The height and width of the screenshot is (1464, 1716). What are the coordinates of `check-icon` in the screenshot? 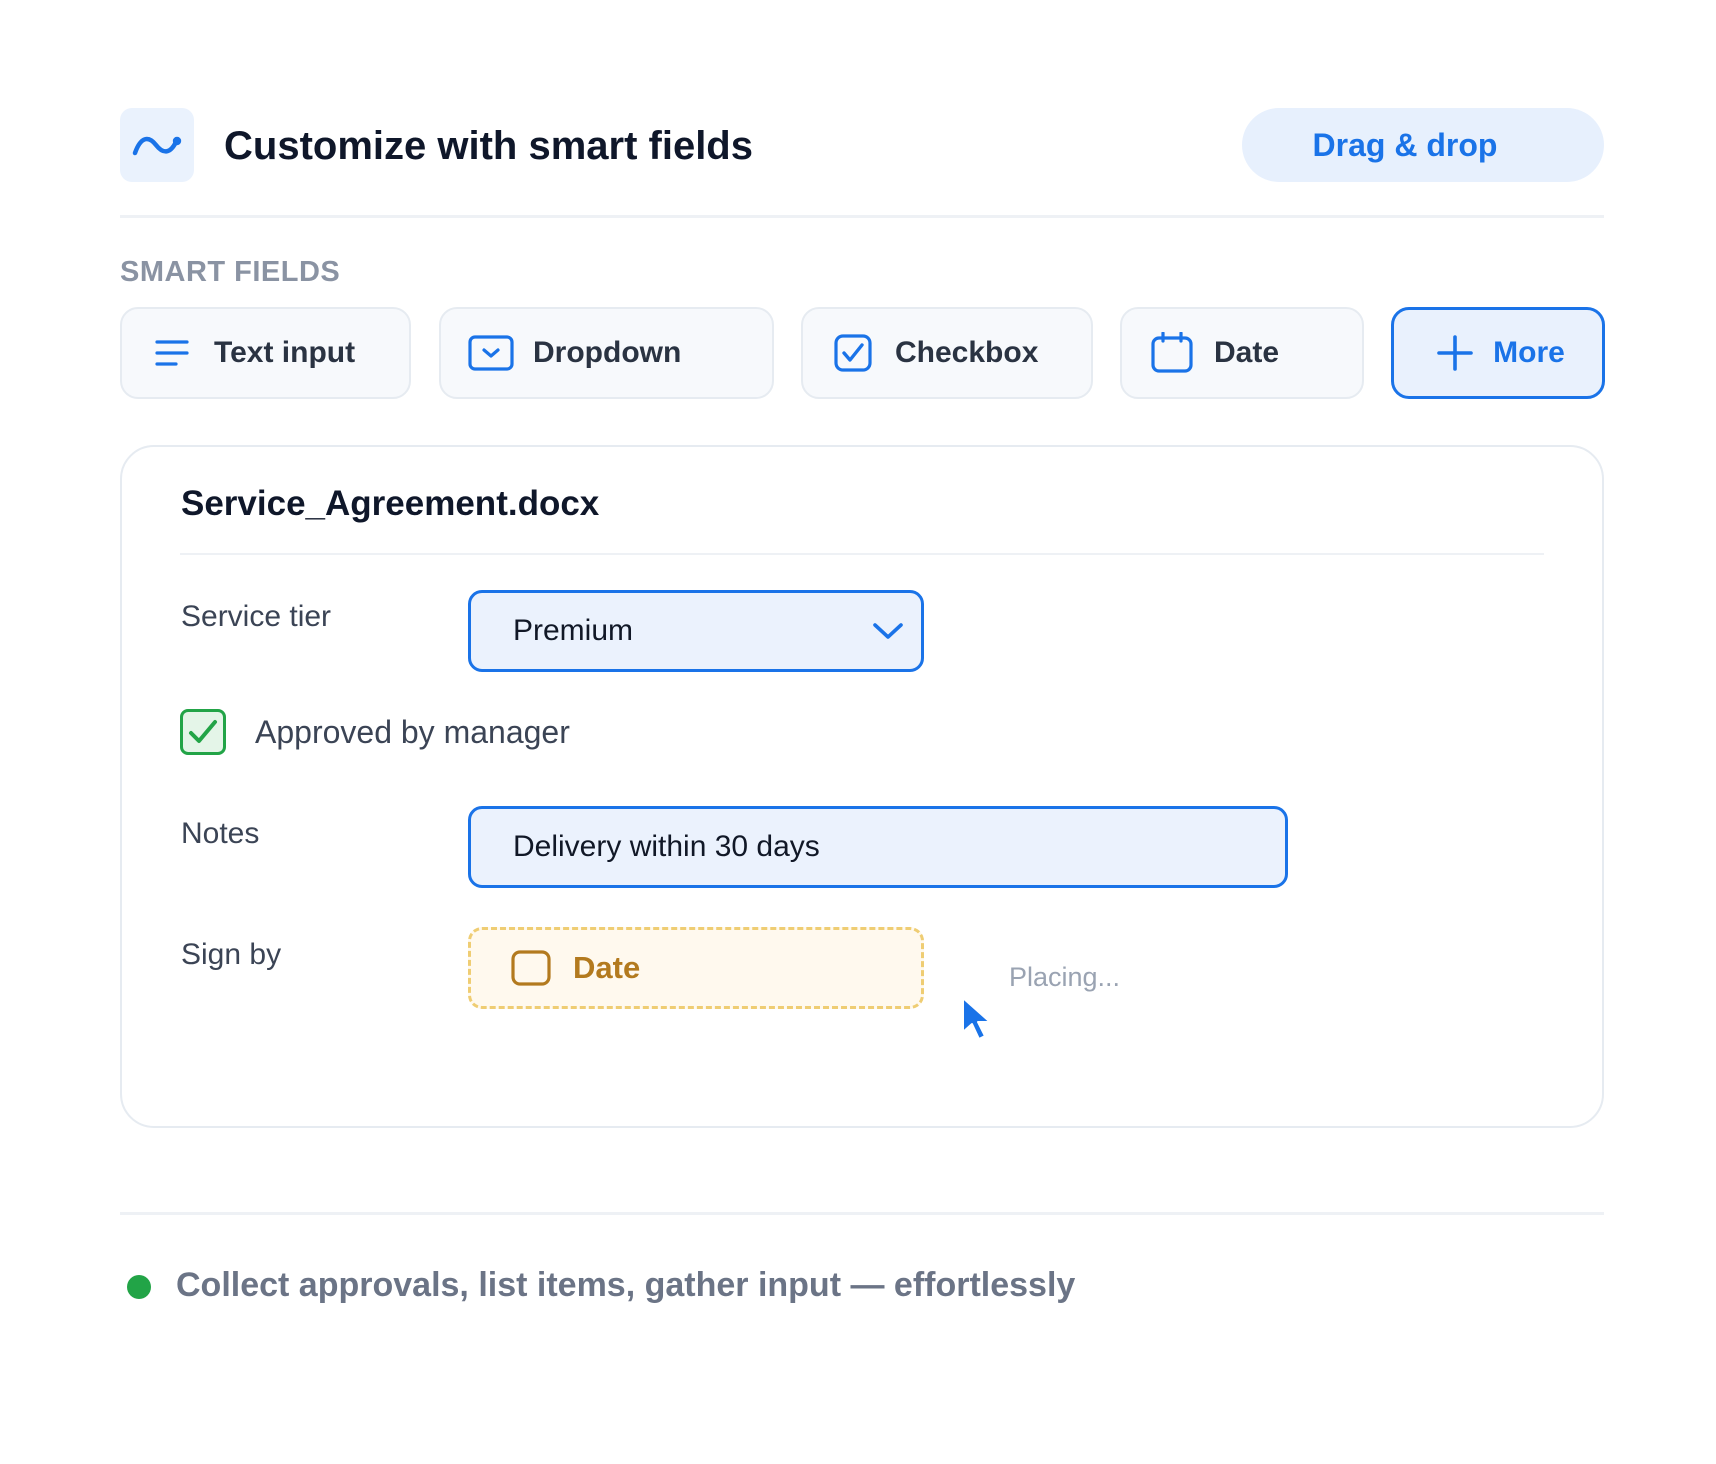 It's located at (203, 731).